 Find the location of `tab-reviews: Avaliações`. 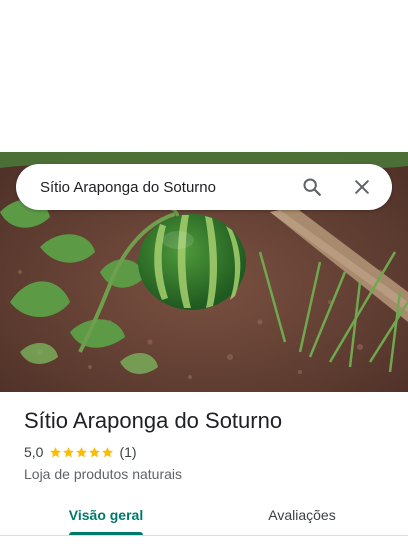

tab-reviews: Avaliações is located at coordinates (302, 515).